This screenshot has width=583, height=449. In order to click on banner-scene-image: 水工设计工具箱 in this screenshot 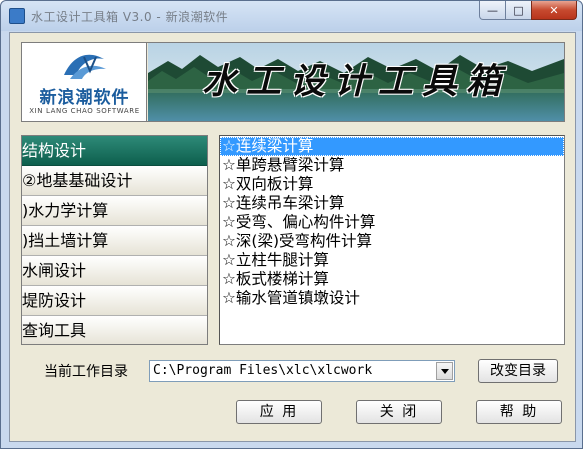, I will do `click(356, 82)`.